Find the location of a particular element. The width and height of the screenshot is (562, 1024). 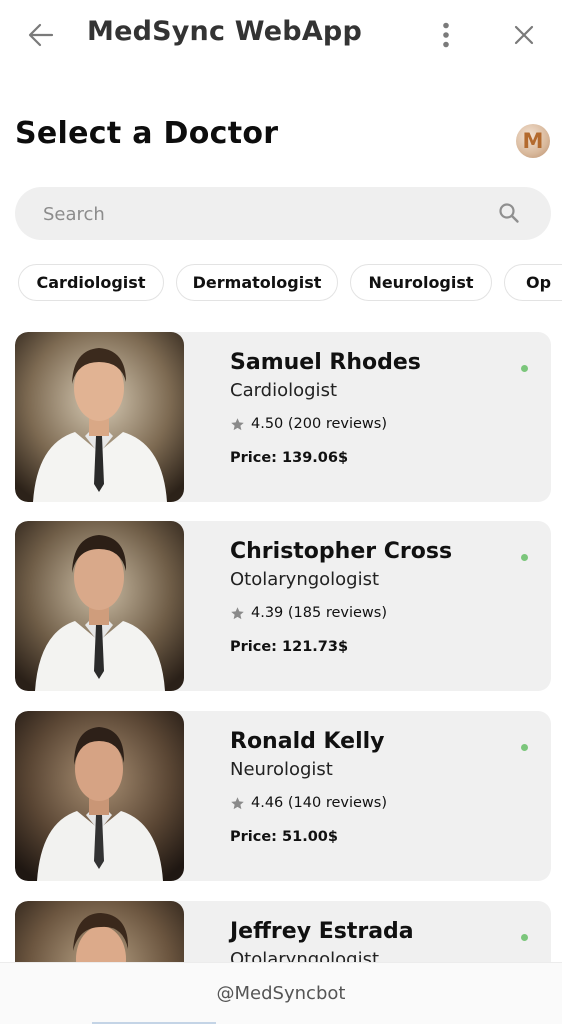

doctor-price: Price: 121.73$ is located at coordinates (289, 647).